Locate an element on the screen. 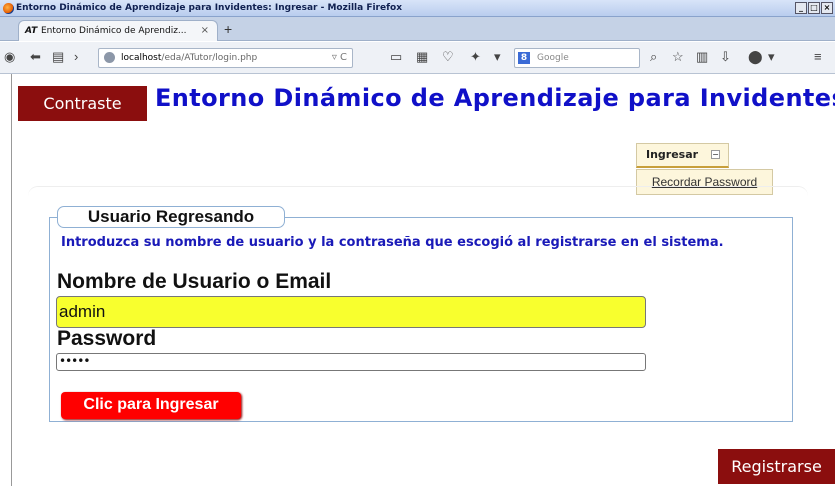 The height and width of the screenshot is (486, 835). url-bar: localhost/eda/ATutor/login.php ▿ C is located at coordinates (225, 58).